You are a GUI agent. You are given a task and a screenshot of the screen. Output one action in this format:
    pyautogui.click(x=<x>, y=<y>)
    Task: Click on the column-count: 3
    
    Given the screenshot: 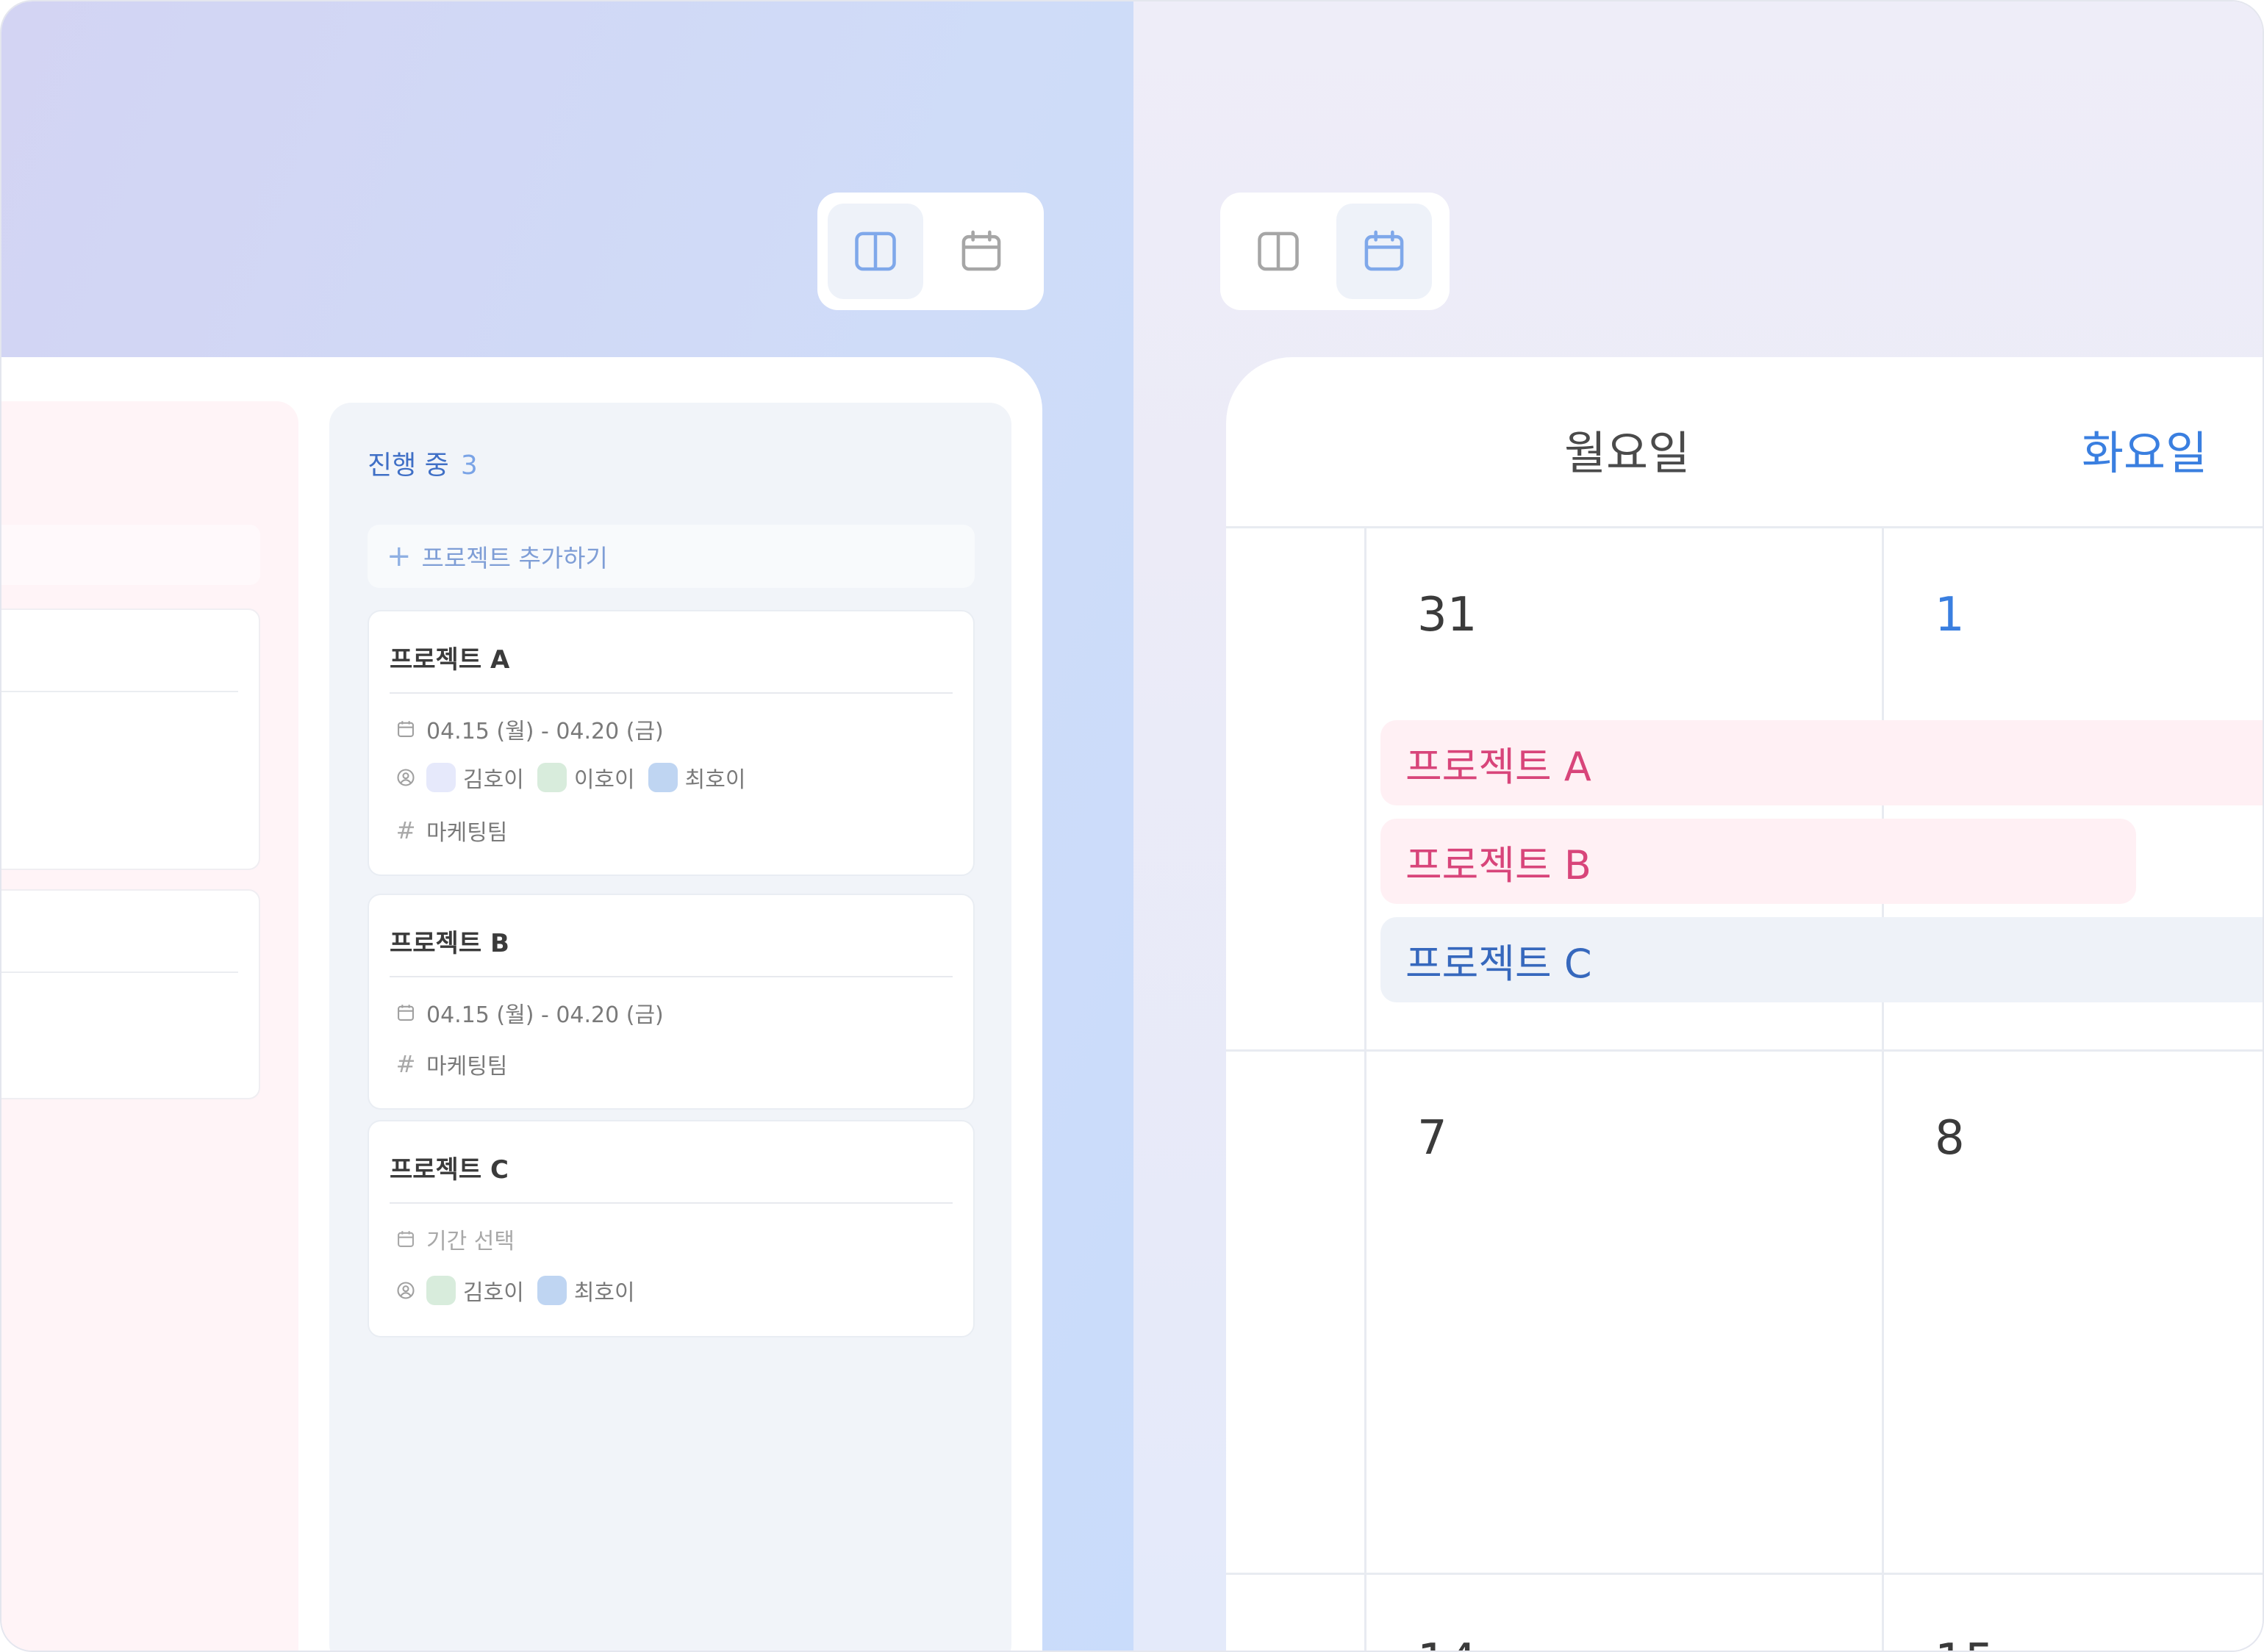 What is the action you would take?
    pyautogui.click(x=469, y=465)
    